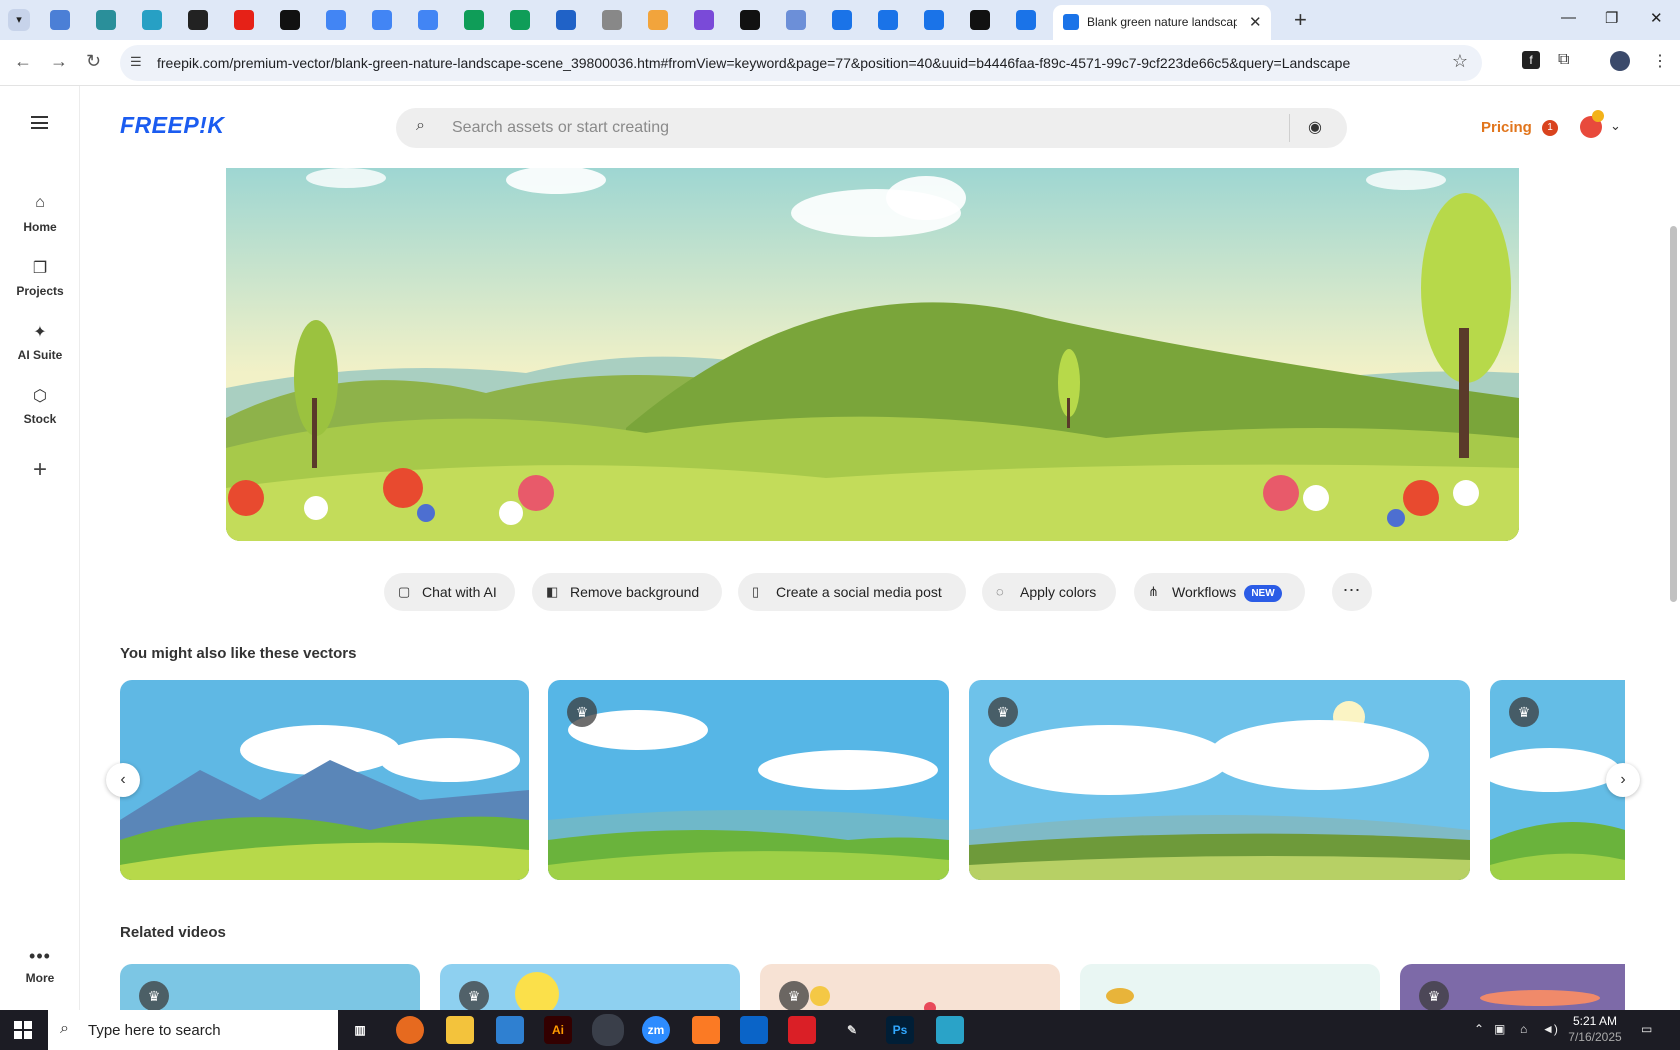 The height and width of the screenshot is (1050, 1680). Describe the element at coordinates (852, 128) in the screenshot. I see `search-input` at that location.